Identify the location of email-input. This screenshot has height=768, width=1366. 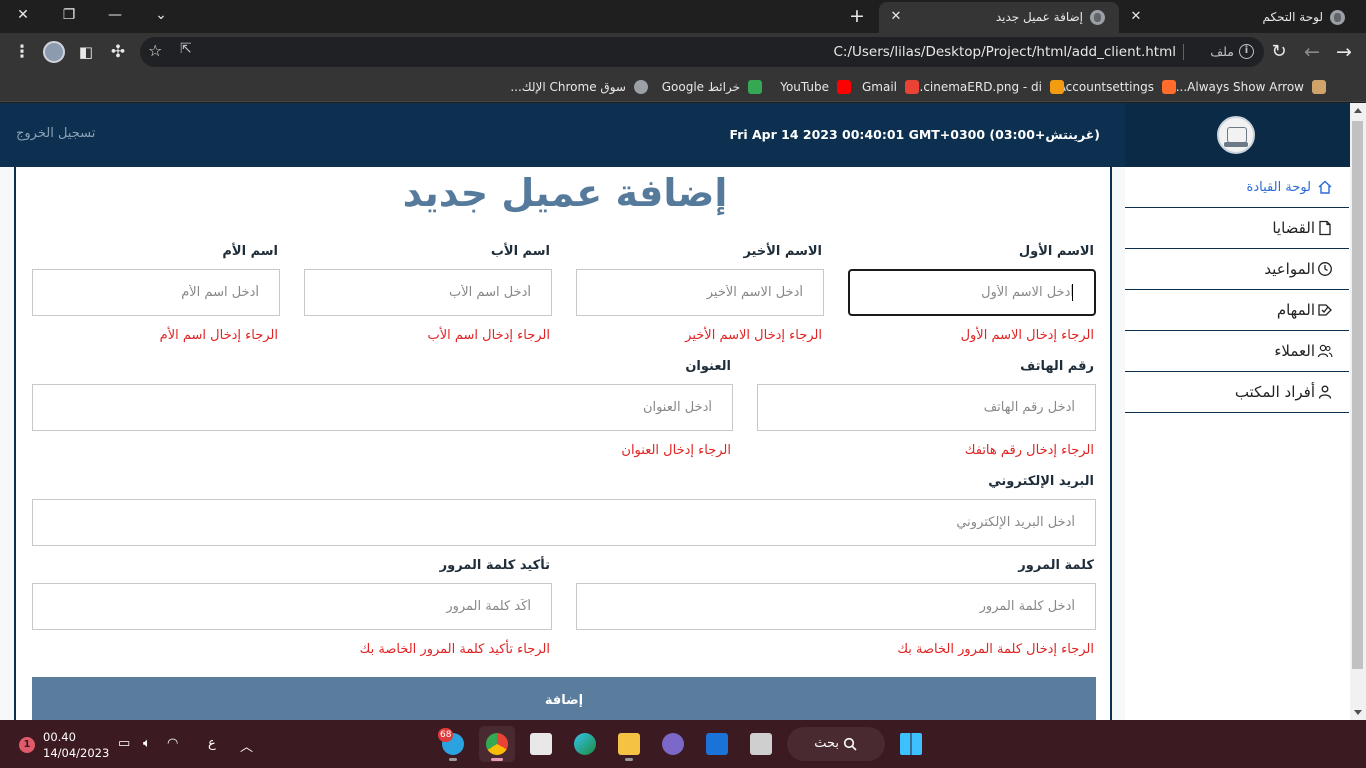
(564, 522).